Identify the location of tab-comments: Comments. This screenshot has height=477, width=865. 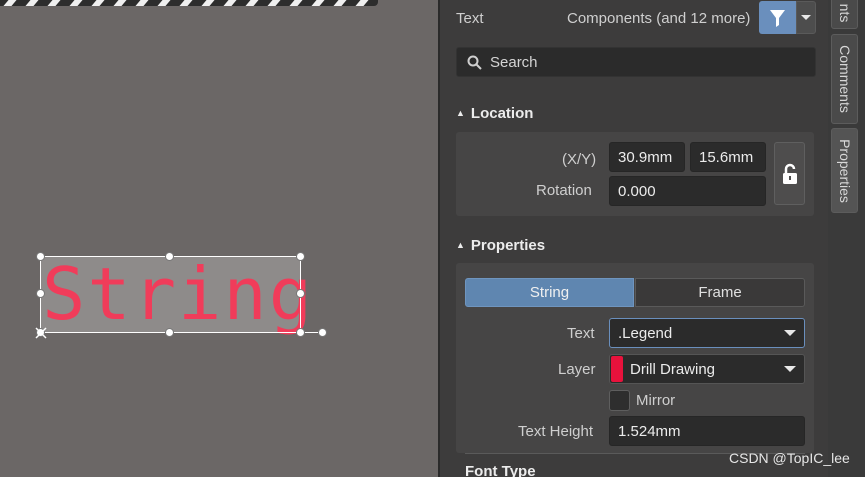
(844, 79).